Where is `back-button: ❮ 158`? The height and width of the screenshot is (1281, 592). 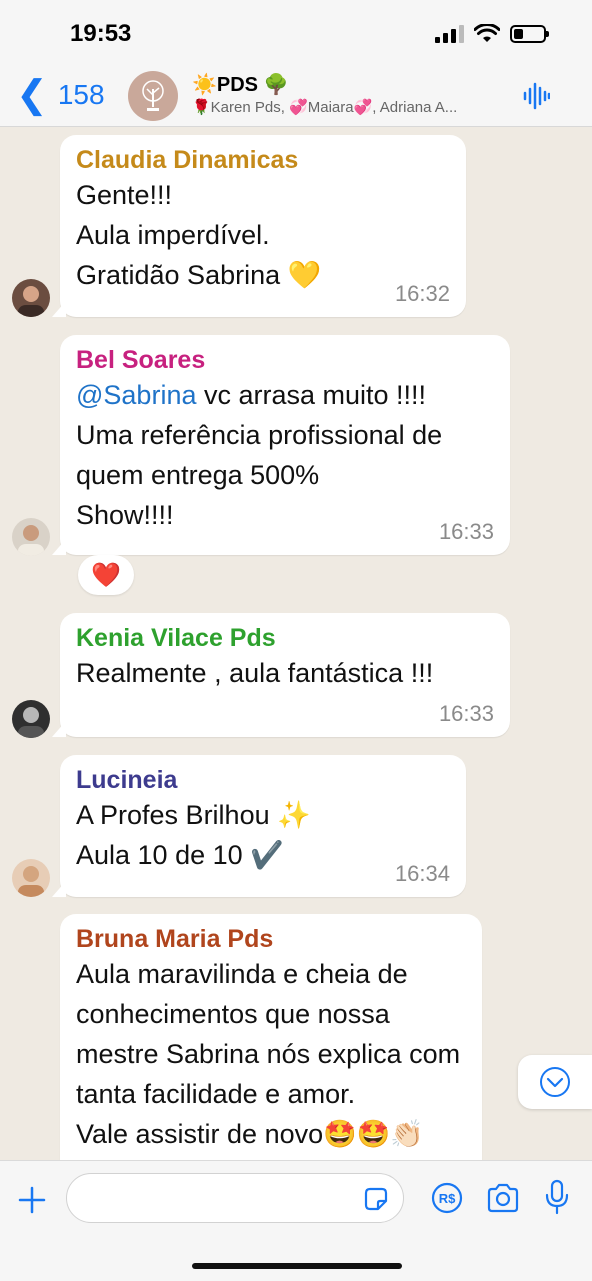 back-button: ❮ 158 is located at coordinates (60, 95).